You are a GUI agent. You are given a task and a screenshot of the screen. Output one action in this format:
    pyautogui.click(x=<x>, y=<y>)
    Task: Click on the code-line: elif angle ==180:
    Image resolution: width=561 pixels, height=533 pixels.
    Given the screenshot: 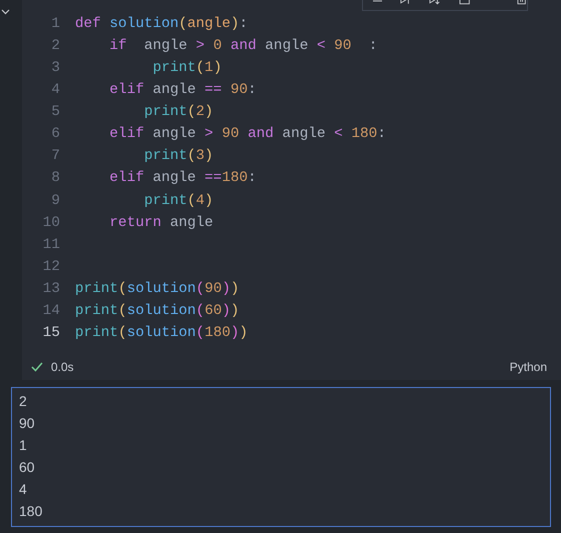 What is the action you would take?
    pyautogui.click(x=182, y=178)
    